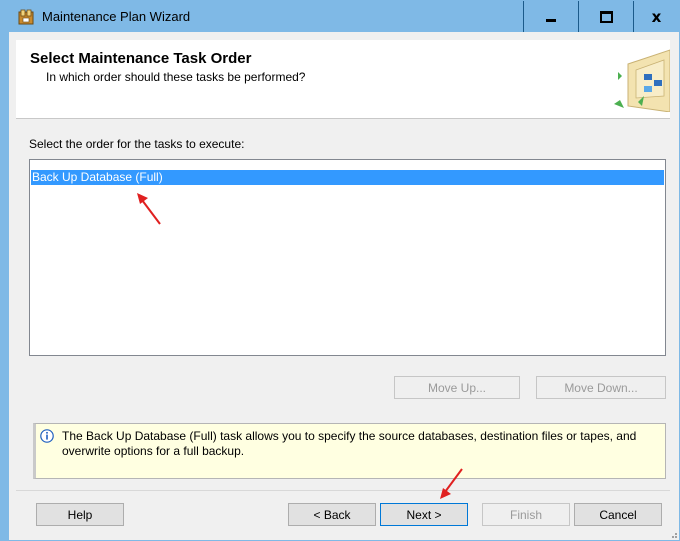 This screenshot has height=541, width=680. Describe the element at coordinates (550, 16) in the screenshot. I see `minimize-button` at that location.